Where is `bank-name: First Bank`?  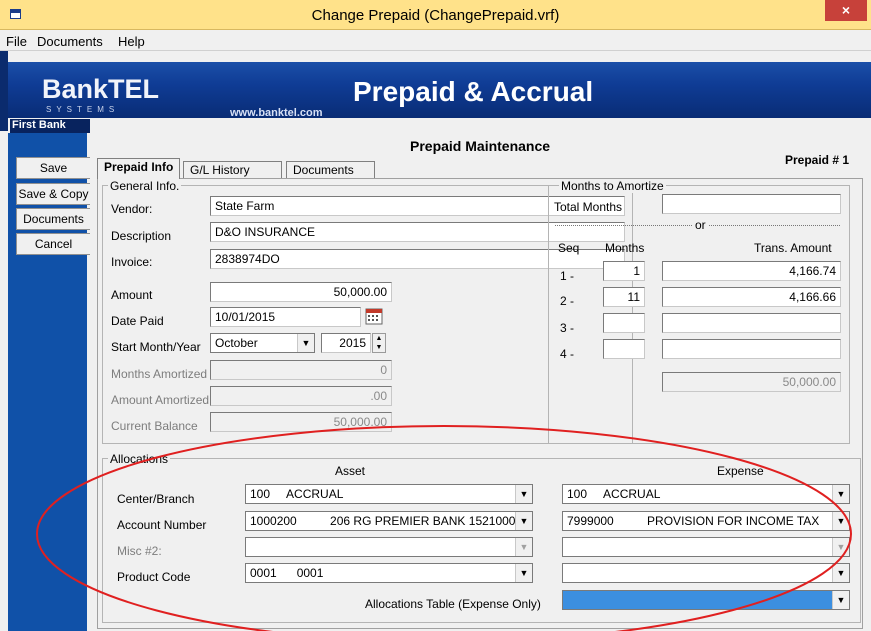 bank-name: First Bank is located at coordinates (50, 126).